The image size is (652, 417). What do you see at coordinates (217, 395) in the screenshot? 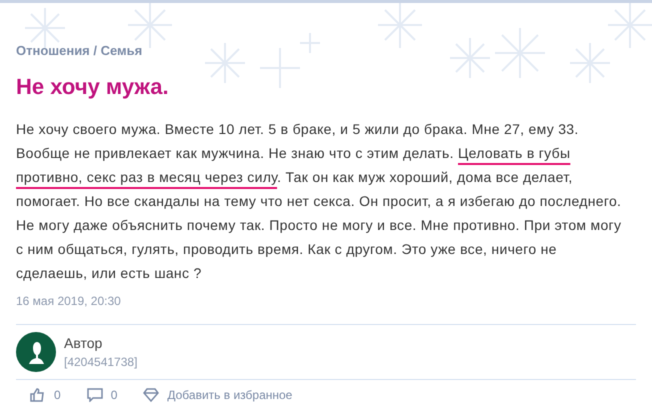
I see `favorite-button: Добавить в избранное` at bounding box center [217, 395].